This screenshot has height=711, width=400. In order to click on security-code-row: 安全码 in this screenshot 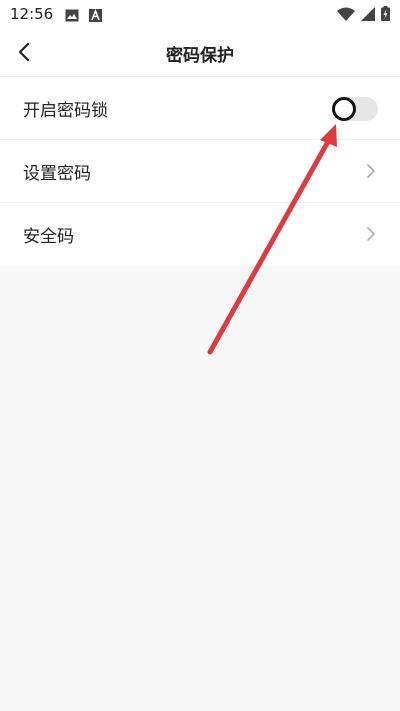, I will do `click(200, 234)`.